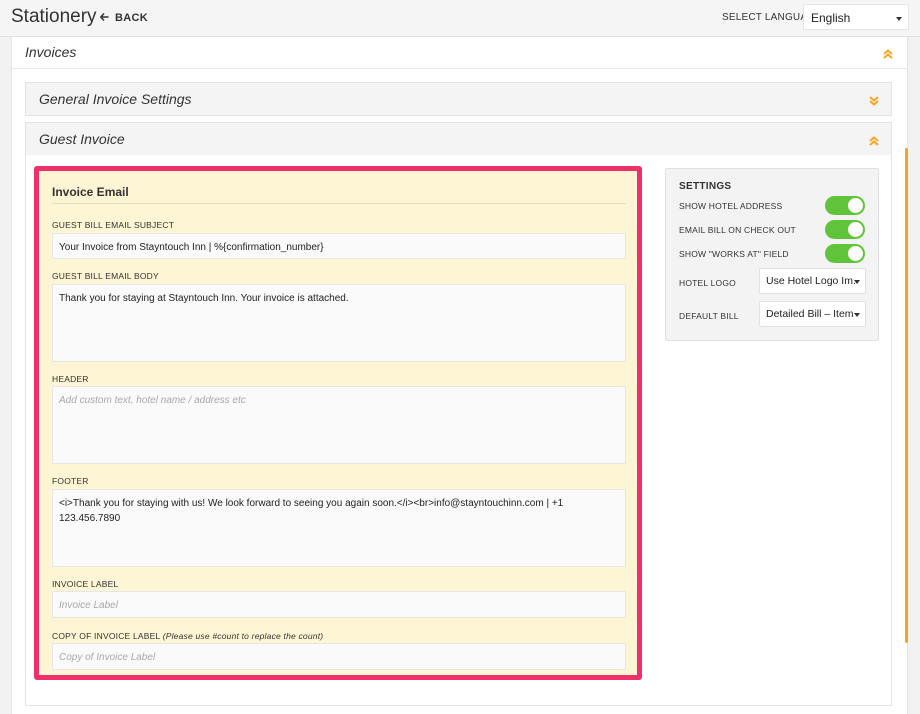 This screenshot has height=714, width=920. I want to click on copy-invoice-label-text: COPY OF INVOICE LABEL, so click(106, 636).